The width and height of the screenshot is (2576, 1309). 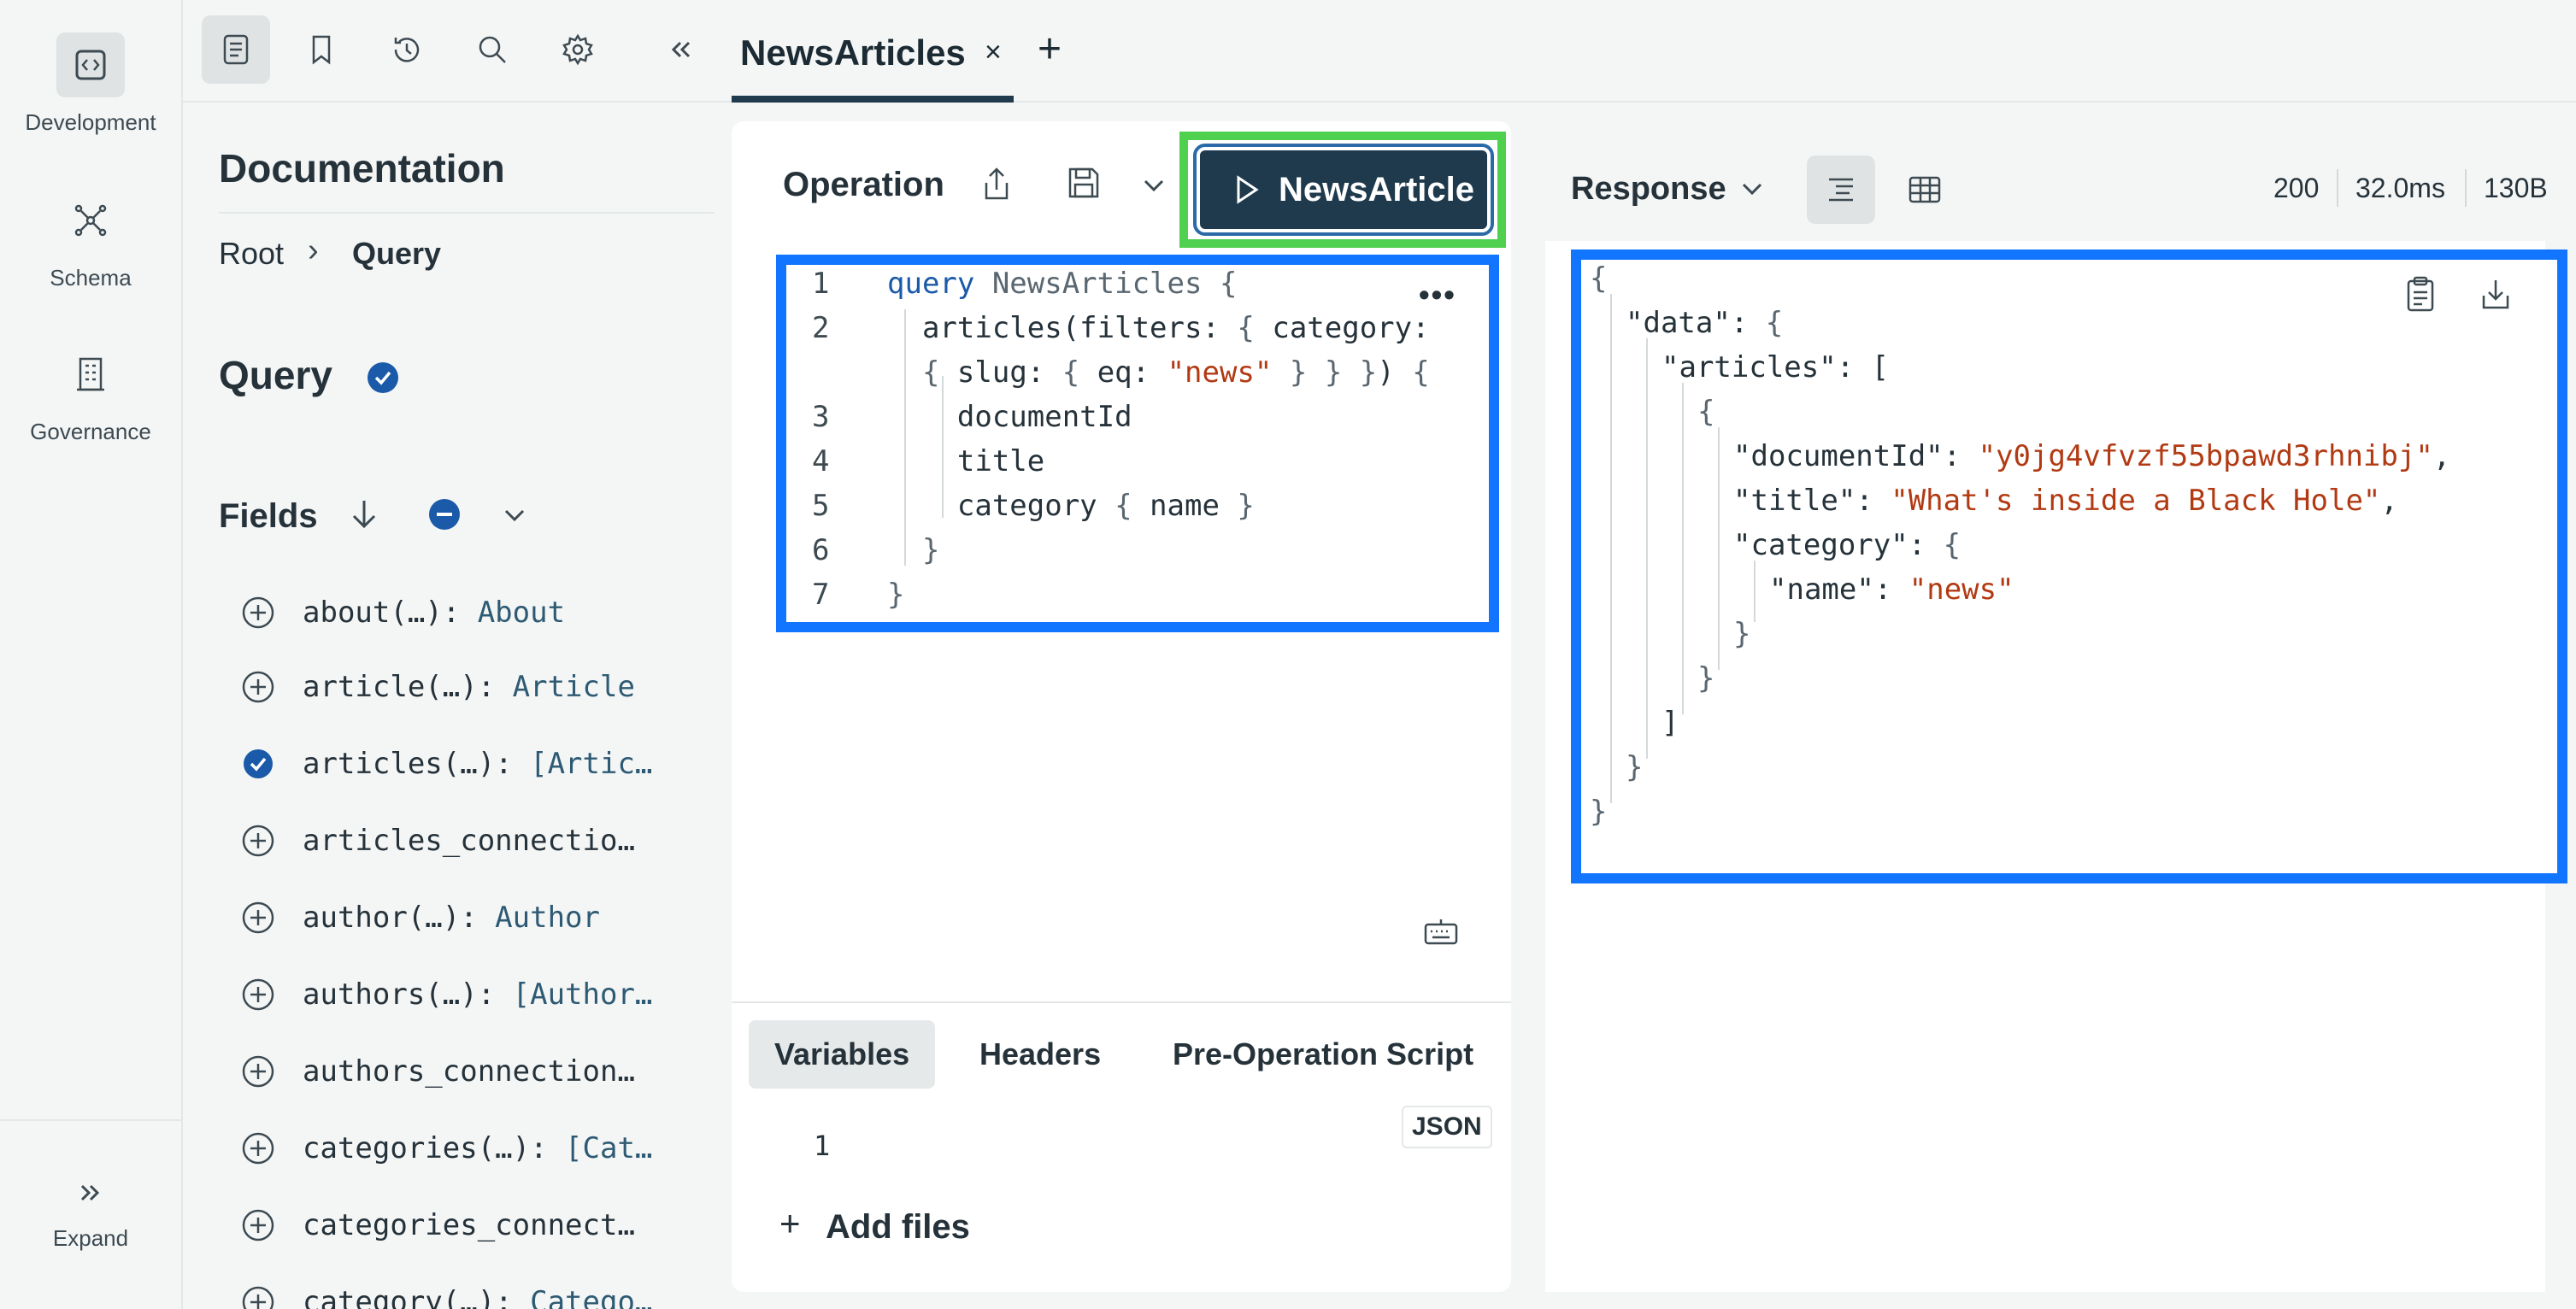 What do you see at coordinates (898, 1227) in the screenshot?
I see `add-files-button: Add files` at bounding box center [898, 1227].